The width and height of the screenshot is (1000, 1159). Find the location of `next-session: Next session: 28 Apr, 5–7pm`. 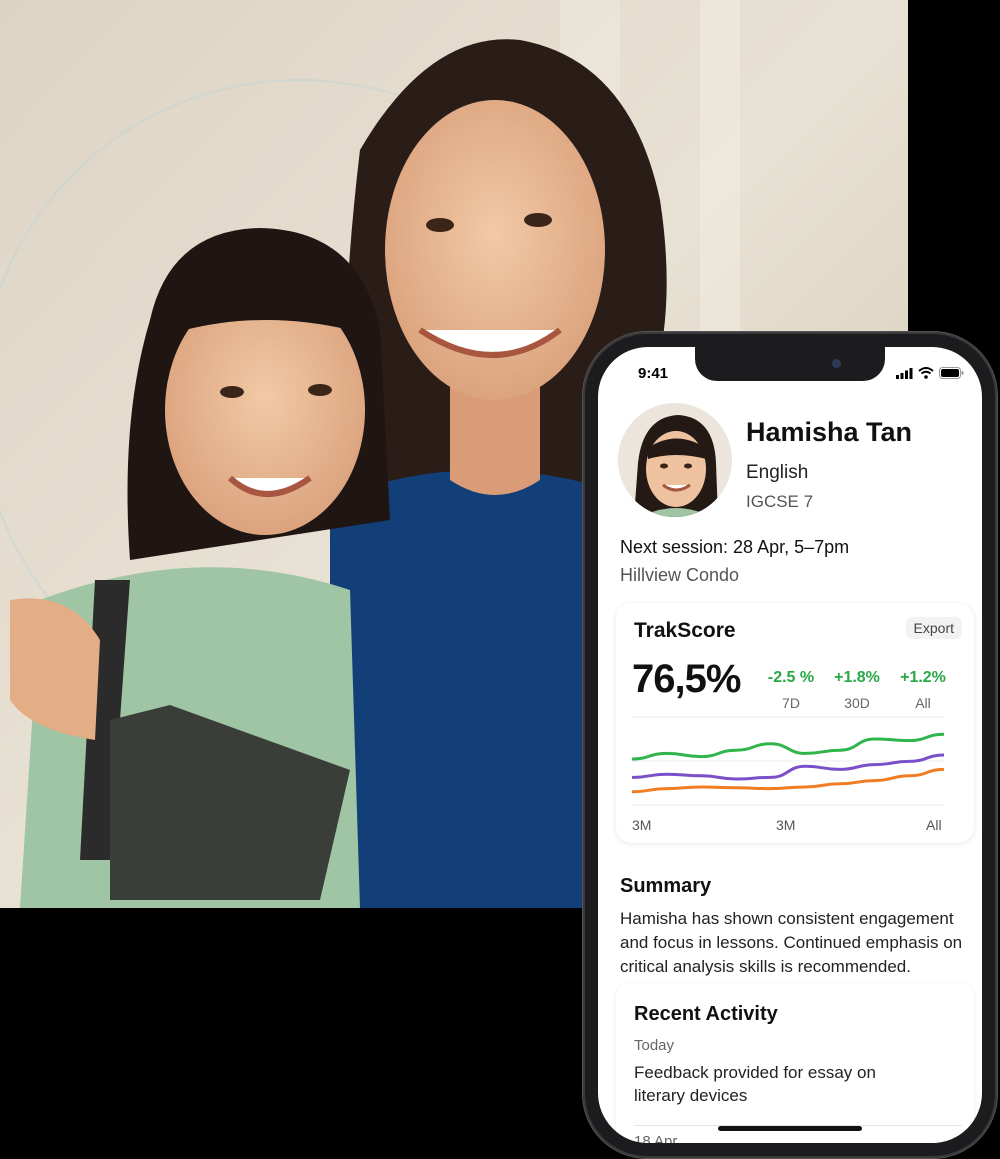

next-session: Next session: 28 Apr, 5–7pm is located at coordinates (735, 547).